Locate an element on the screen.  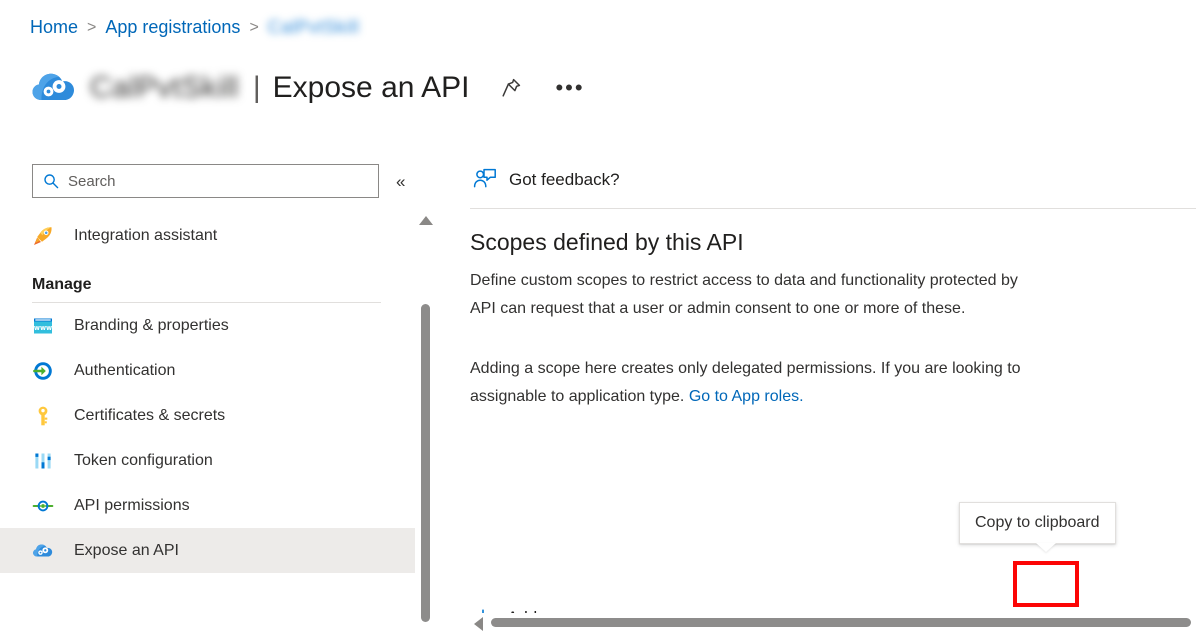
delegated-permissions-line-2-text: assignable to application type. is located at coordinates (579, 396).